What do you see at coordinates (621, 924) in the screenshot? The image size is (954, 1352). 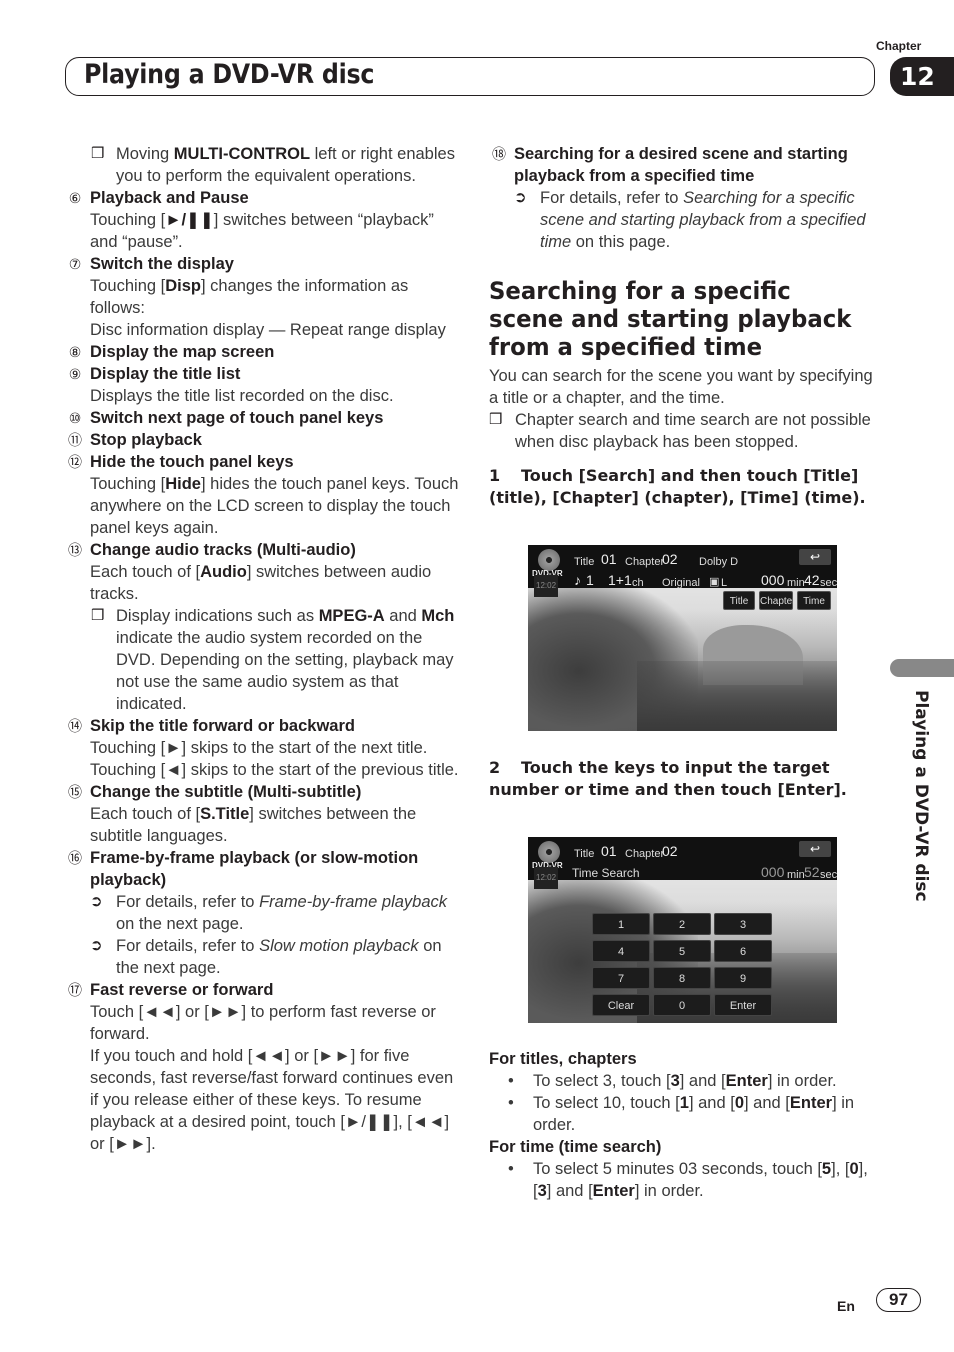 I see `key-1: 1` at bounding box center [621, 924].